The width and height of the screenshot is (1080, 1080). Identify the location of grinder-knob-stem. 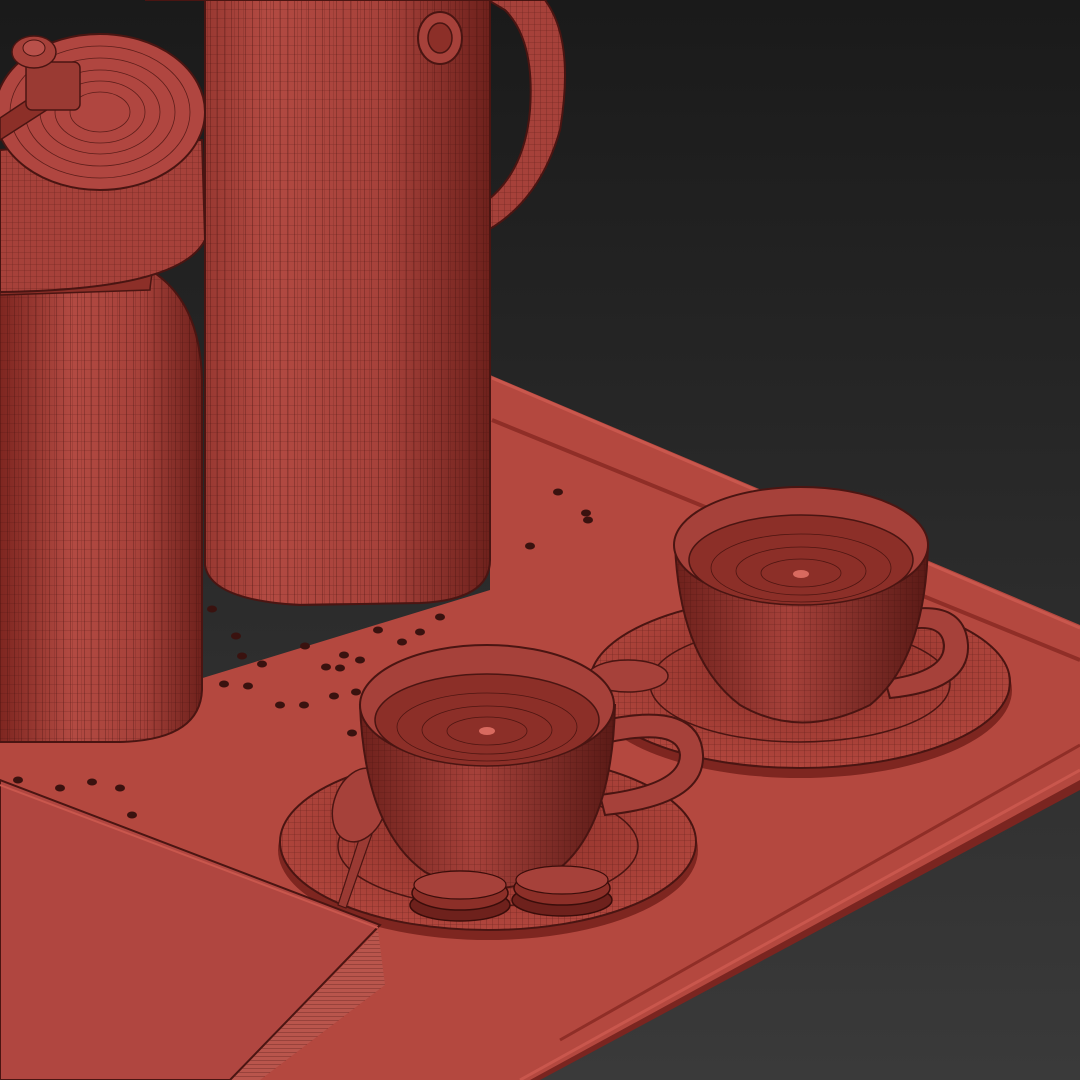
(53, 86).